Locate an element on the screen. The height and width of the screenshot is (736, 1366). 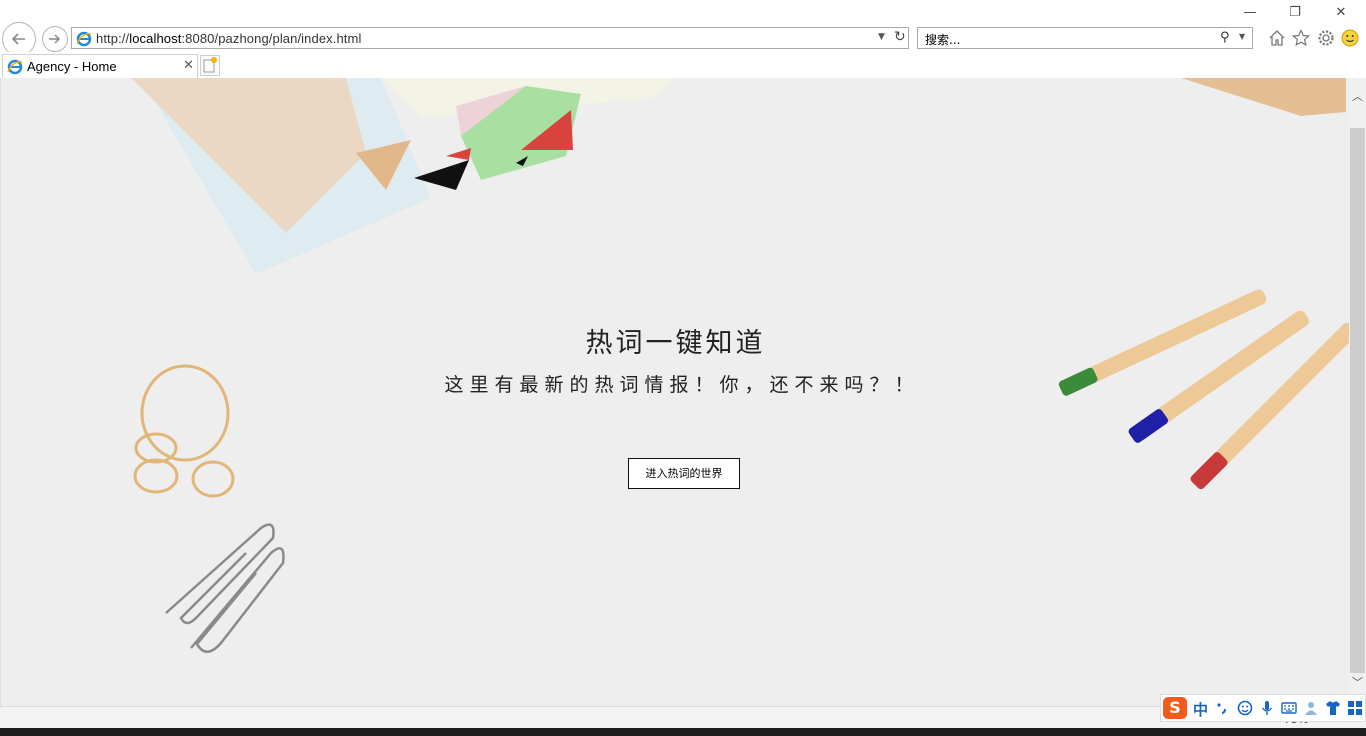
settings-gear-icon is located at coordinates (1326, 38).